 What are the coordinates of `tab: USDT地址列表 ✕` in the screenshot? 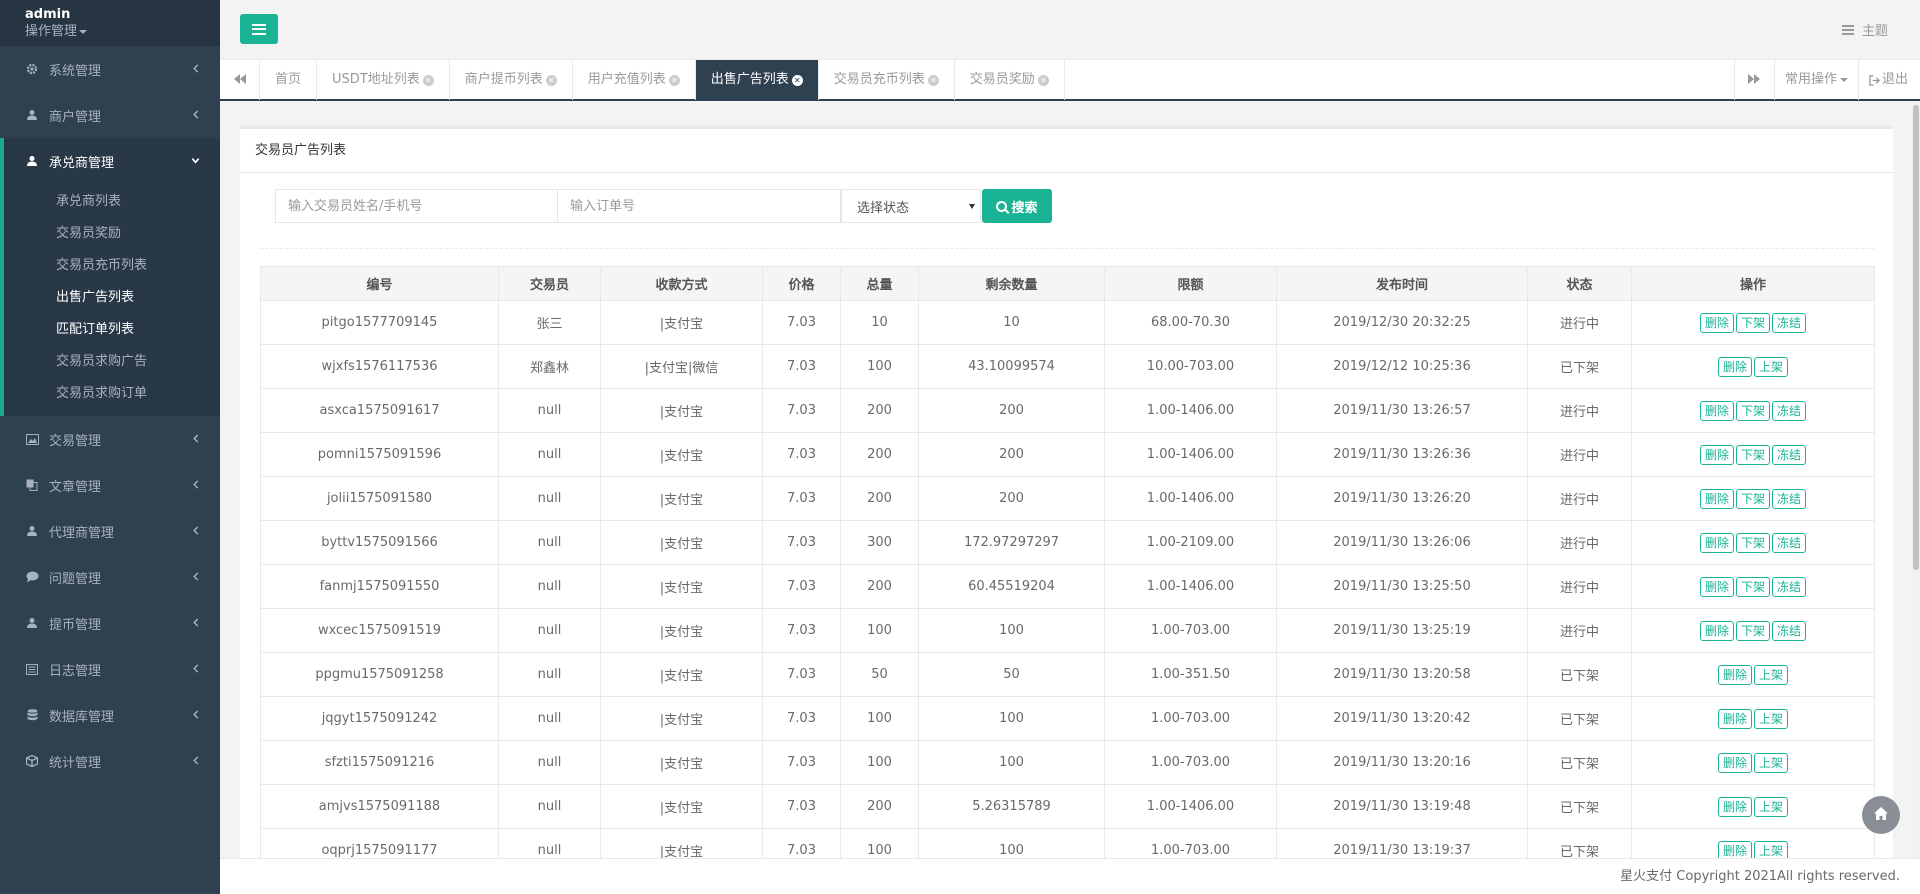 It's located at (383, 80).